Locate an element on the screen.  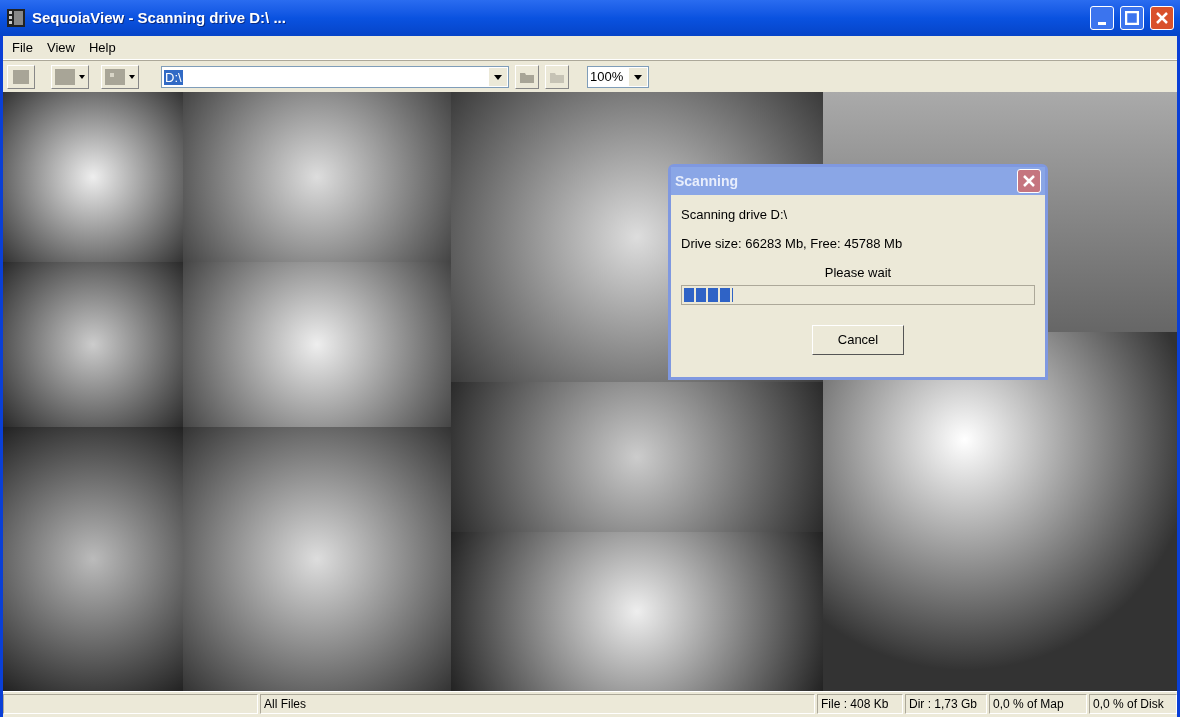
menu-item: Help is located at coordinates (102, 47).